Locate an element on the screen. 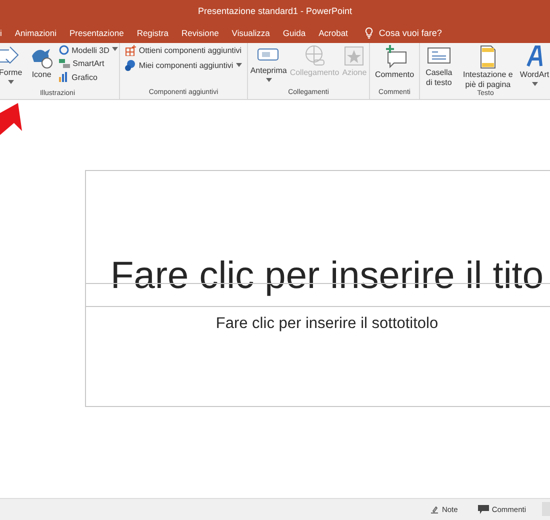  ribbon-tab: Acrobat is located at coordinates (333, 33).